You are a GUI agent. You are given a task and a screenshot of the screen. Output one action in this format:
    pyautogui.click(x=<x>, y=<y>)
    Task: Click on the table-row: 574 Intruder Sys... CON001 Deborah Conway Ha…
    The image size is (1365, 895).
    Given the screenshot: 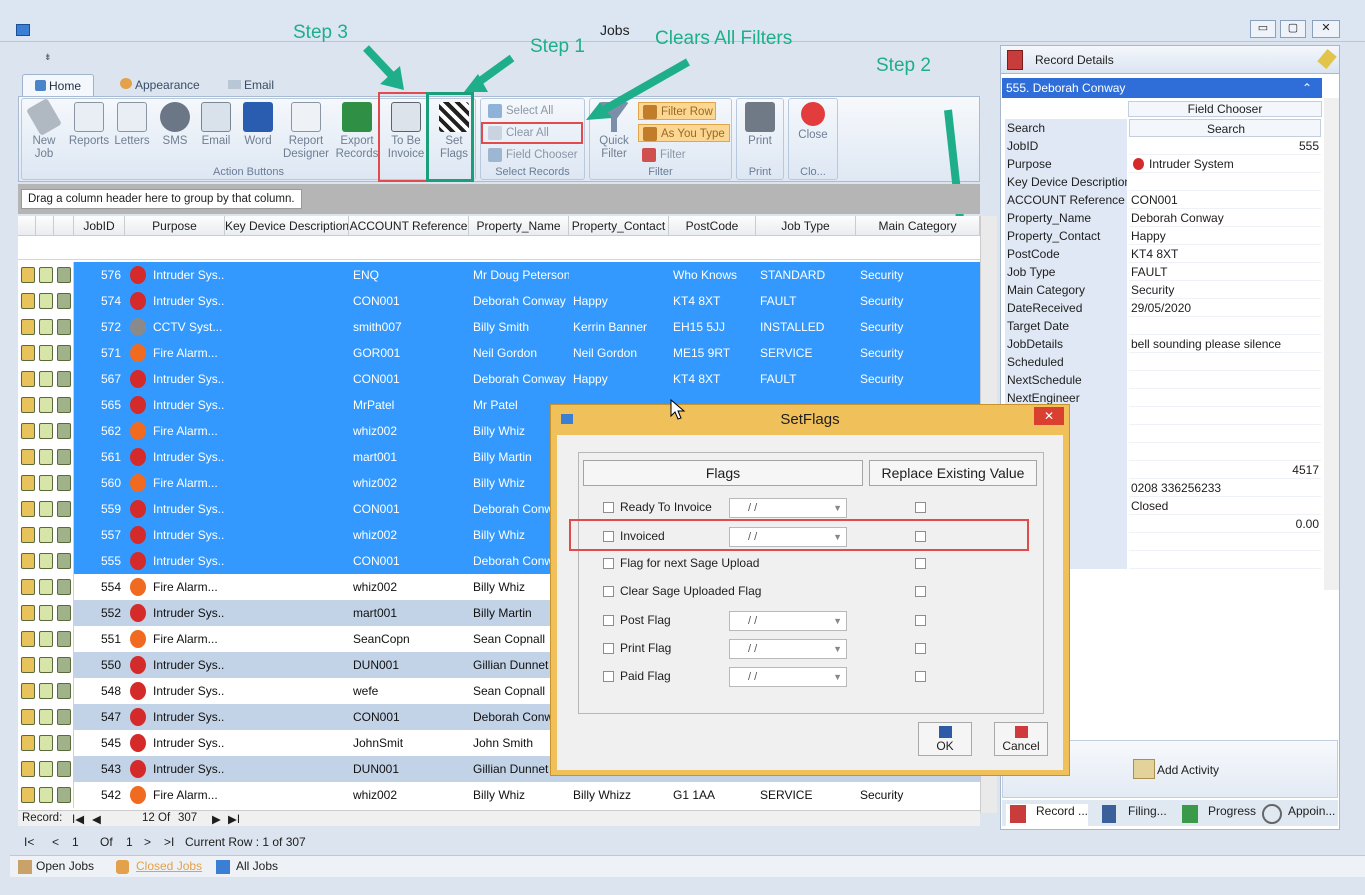 What is the action you would take?
    pyautogui.click(x=499, y=301)
    